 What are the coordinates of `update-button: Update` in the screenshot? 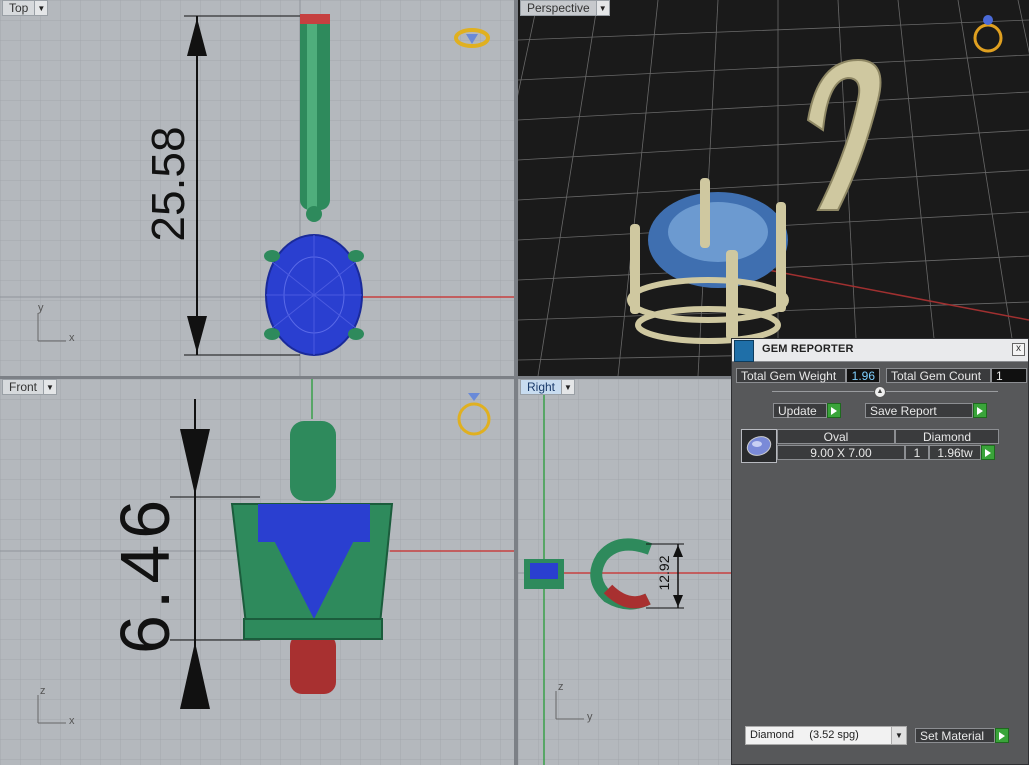 It's located at (800, 410).